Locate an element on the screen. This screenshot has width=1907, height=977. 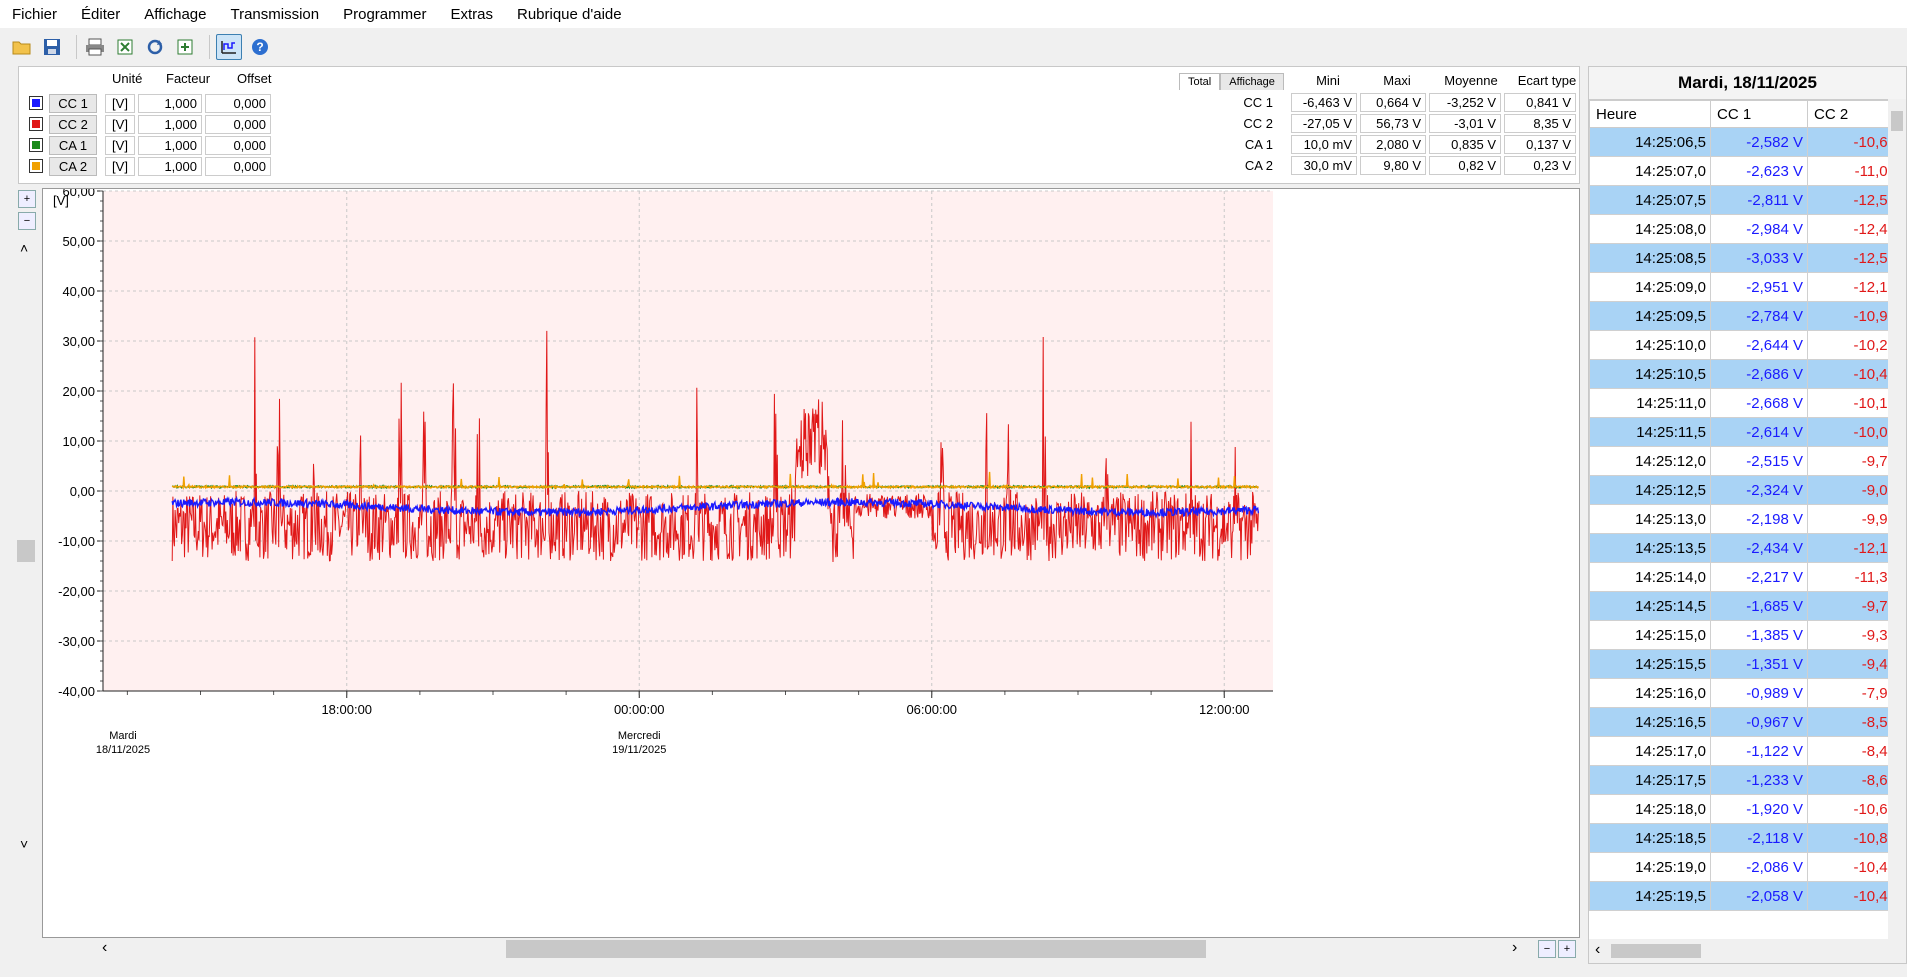
stats-row-cc1: CC 1 -6,463 V 0,664 V -3,252 V 0,841 V is located at coordinates (1402, 102).